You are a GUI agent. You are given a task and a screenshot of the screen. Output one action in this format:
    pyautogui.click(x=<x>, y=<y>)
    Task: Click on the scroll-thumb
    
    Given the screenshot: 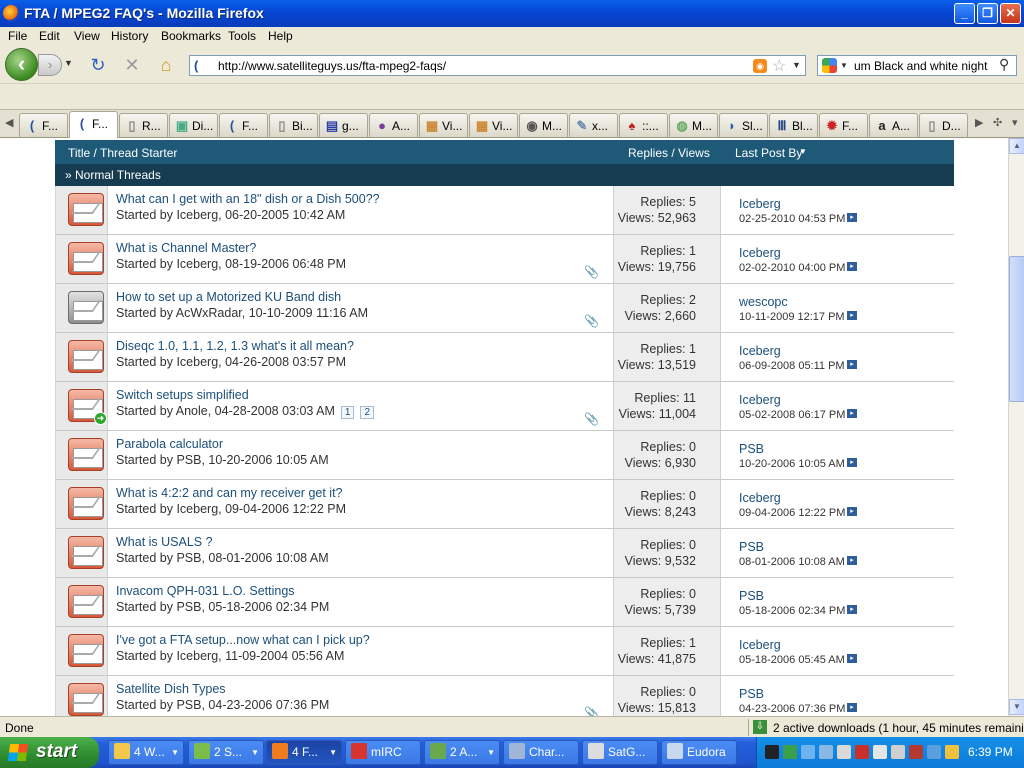 What is the action you would take?
    pyautogui.click(x=1016, y=329)
    